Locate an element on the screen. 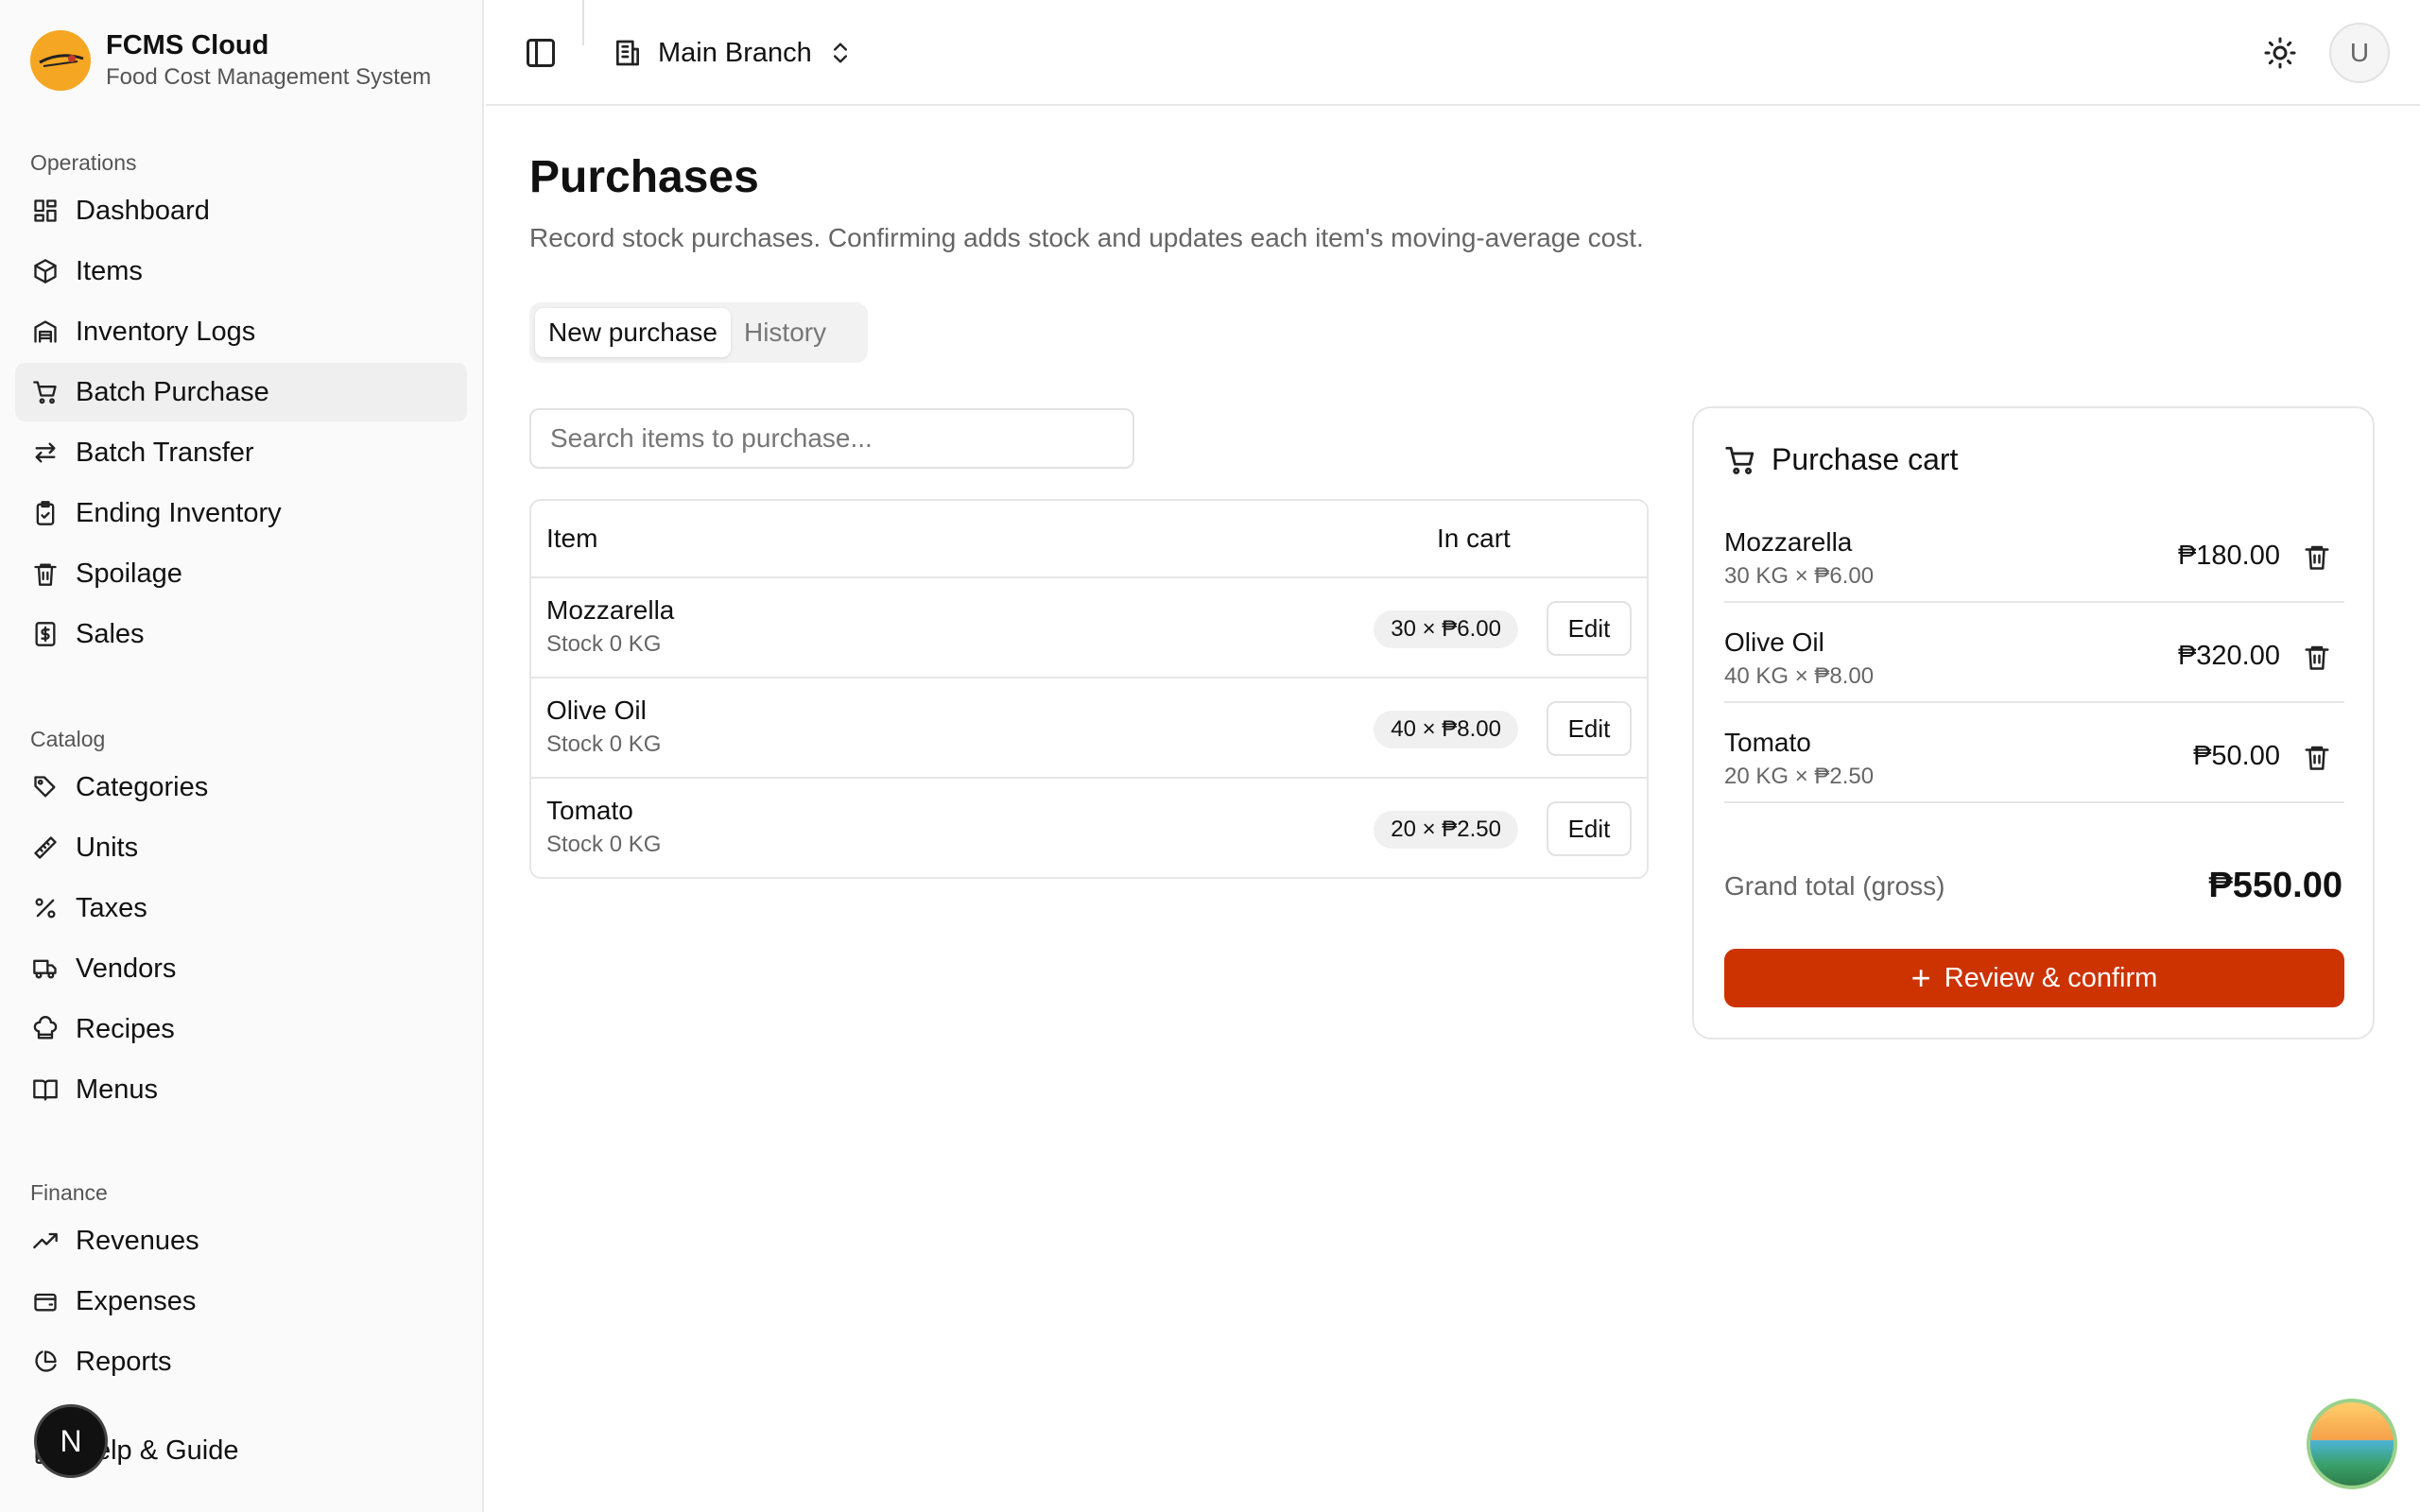 The height and width of the screenshot is (1512, 2420). review-confirm-button: + Review & confirm is located at coordinates (2034, 978).